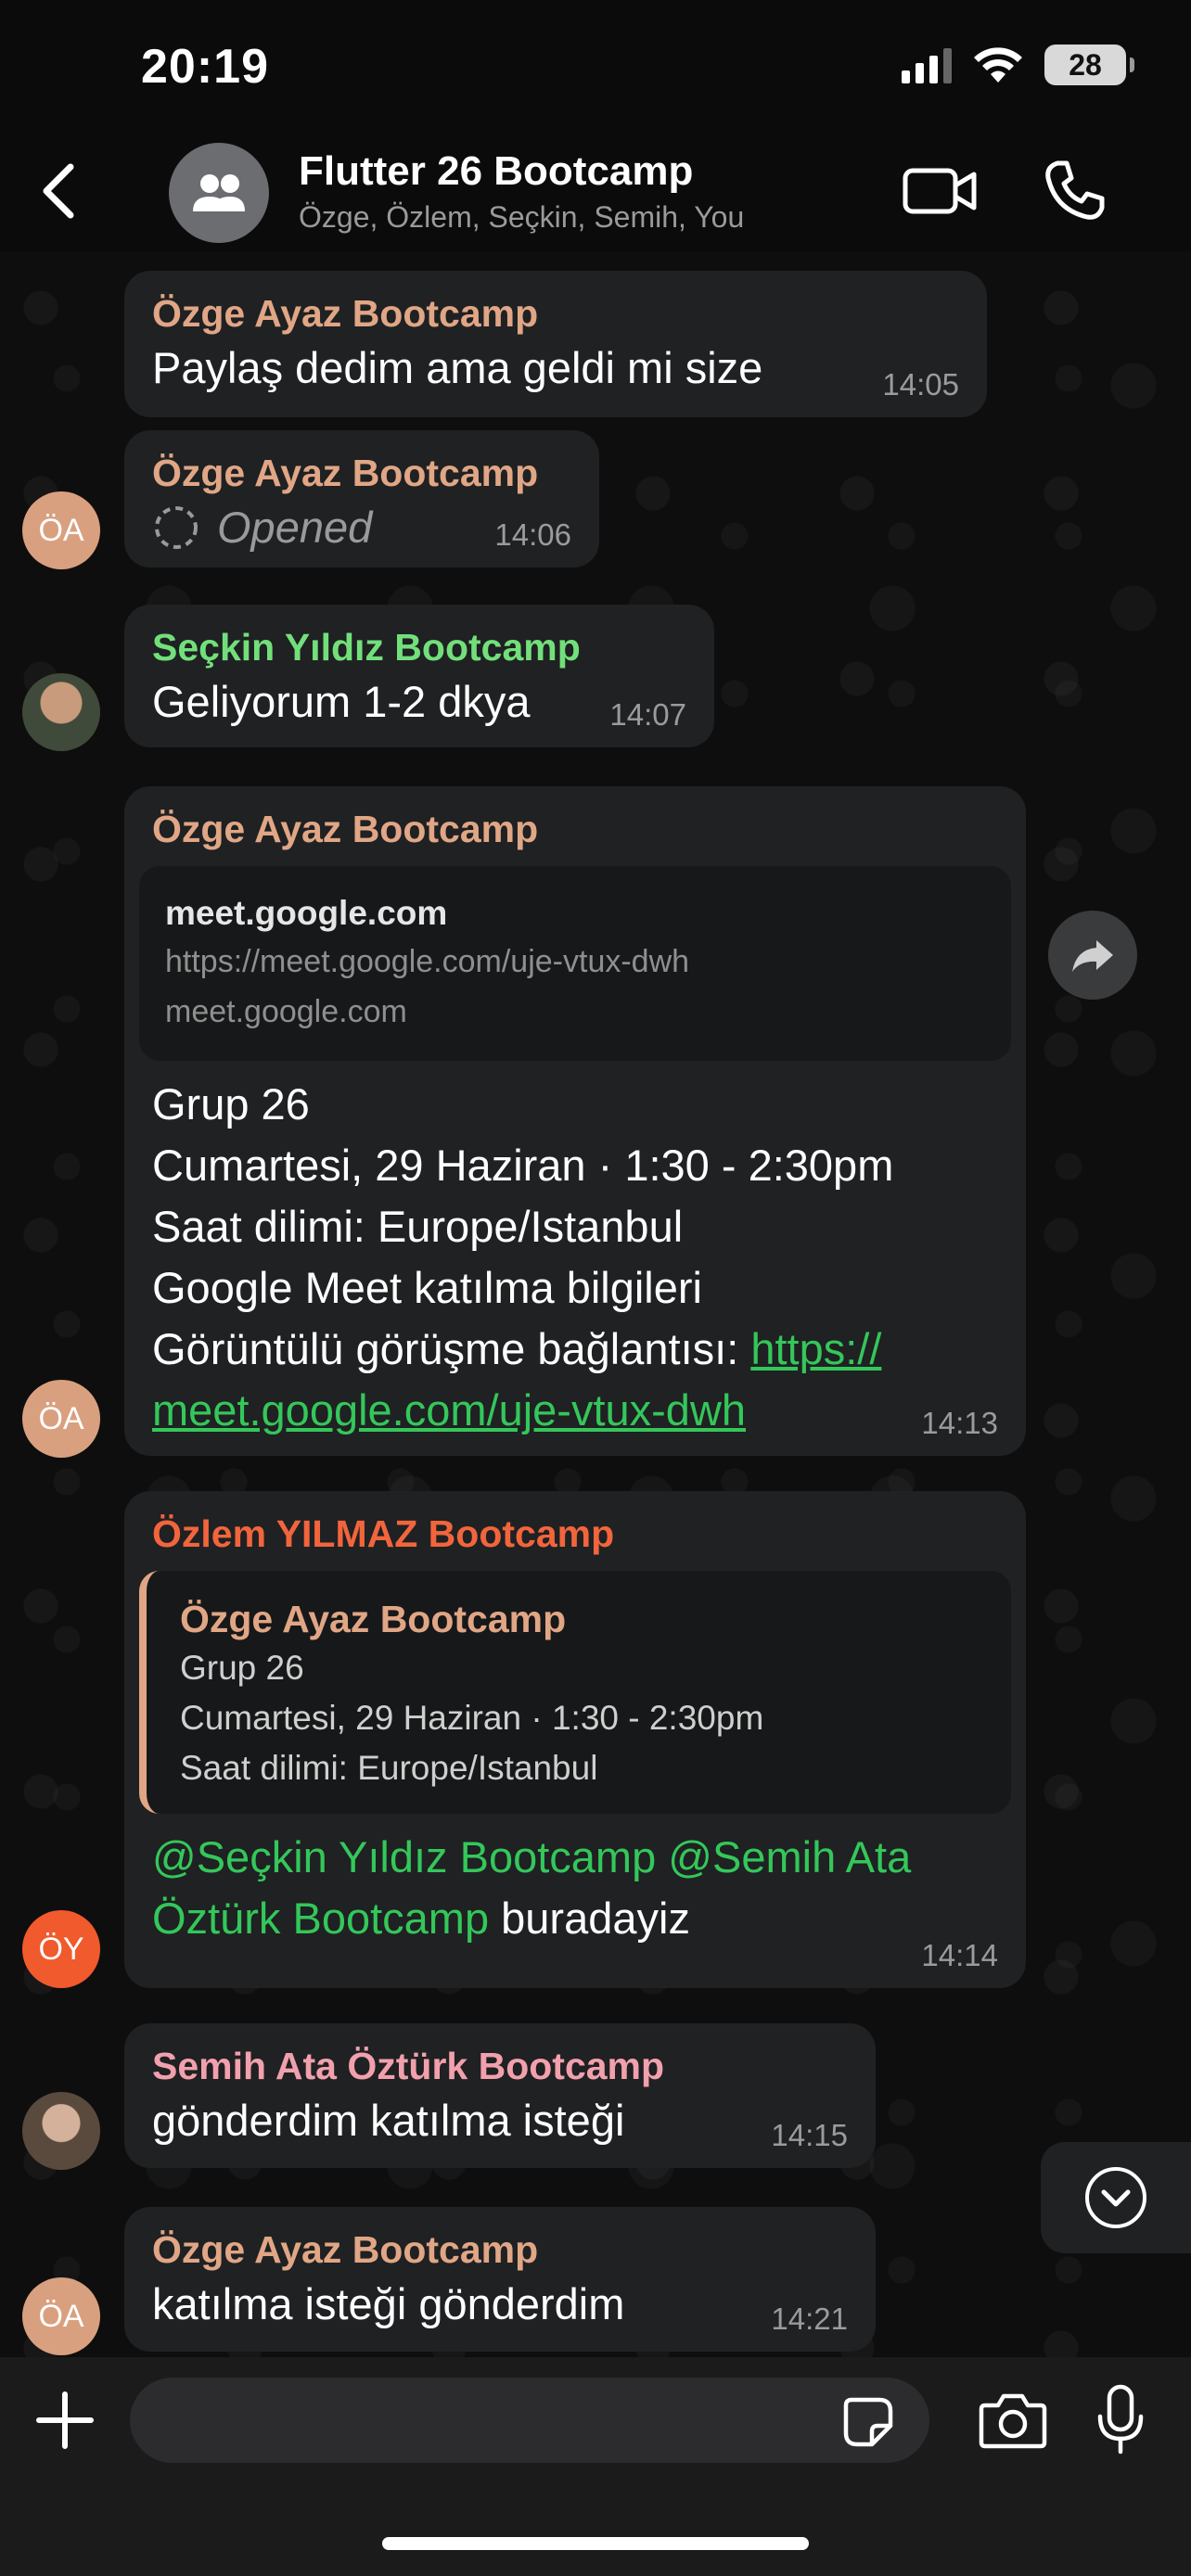 The image size is (1191, 2576). I want to click on message-line: @Seçkin Yıldız Bootcamp @Semih Ata, so click(575, 1858).